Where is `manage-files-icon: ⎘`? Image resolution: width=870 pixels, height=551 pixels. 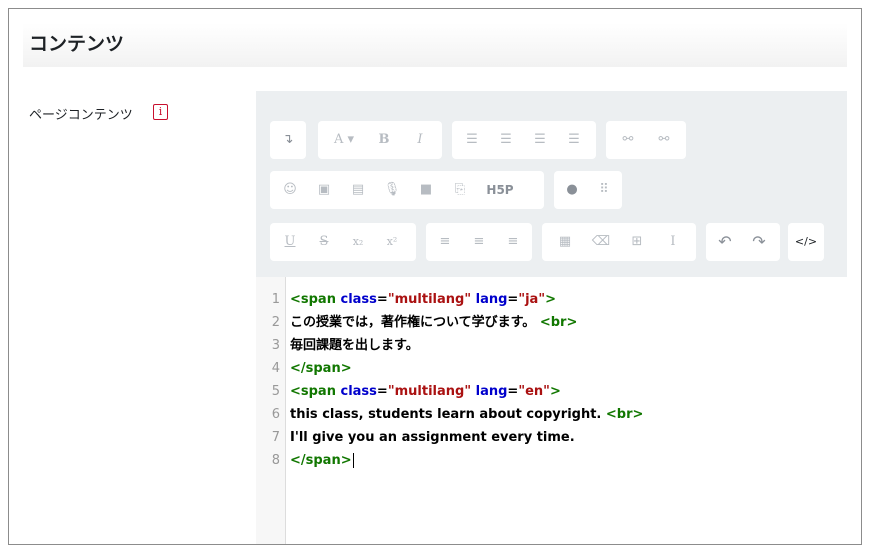 manage-files-icon: ⎘ is located at coordinates (460, 190).